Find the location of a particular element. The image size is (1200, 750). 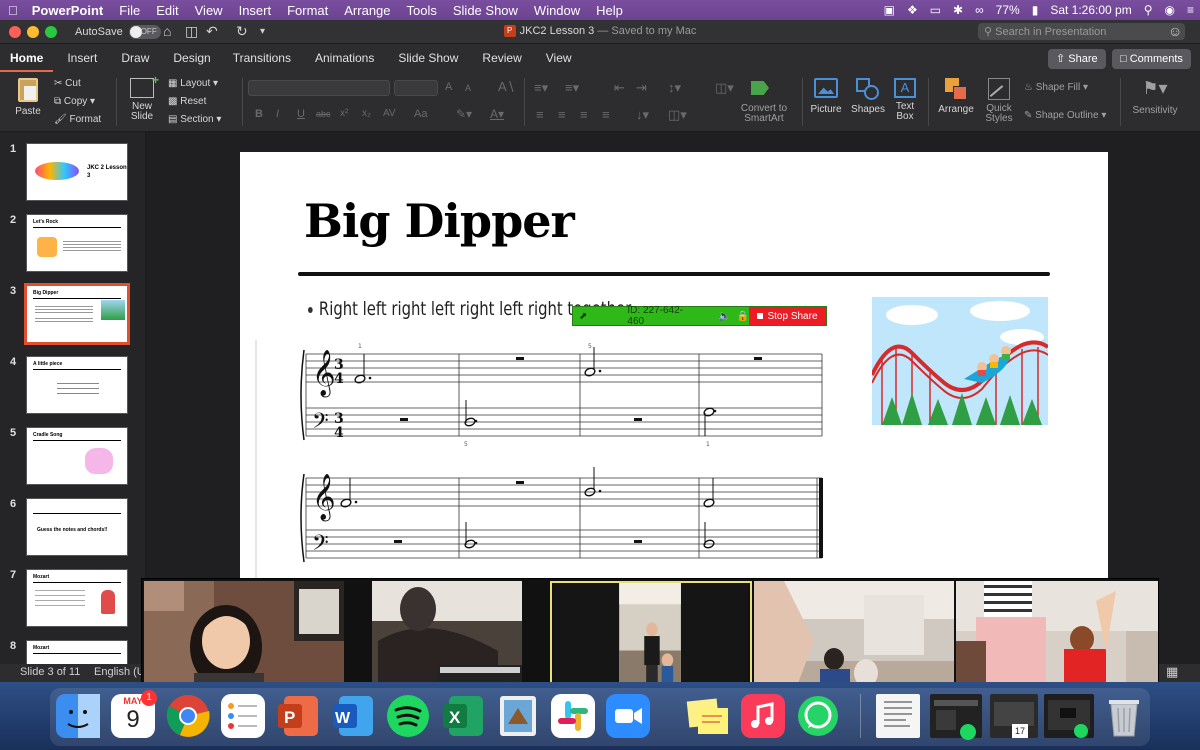

dock-trash-icon is located at coordinates (1124, 716).